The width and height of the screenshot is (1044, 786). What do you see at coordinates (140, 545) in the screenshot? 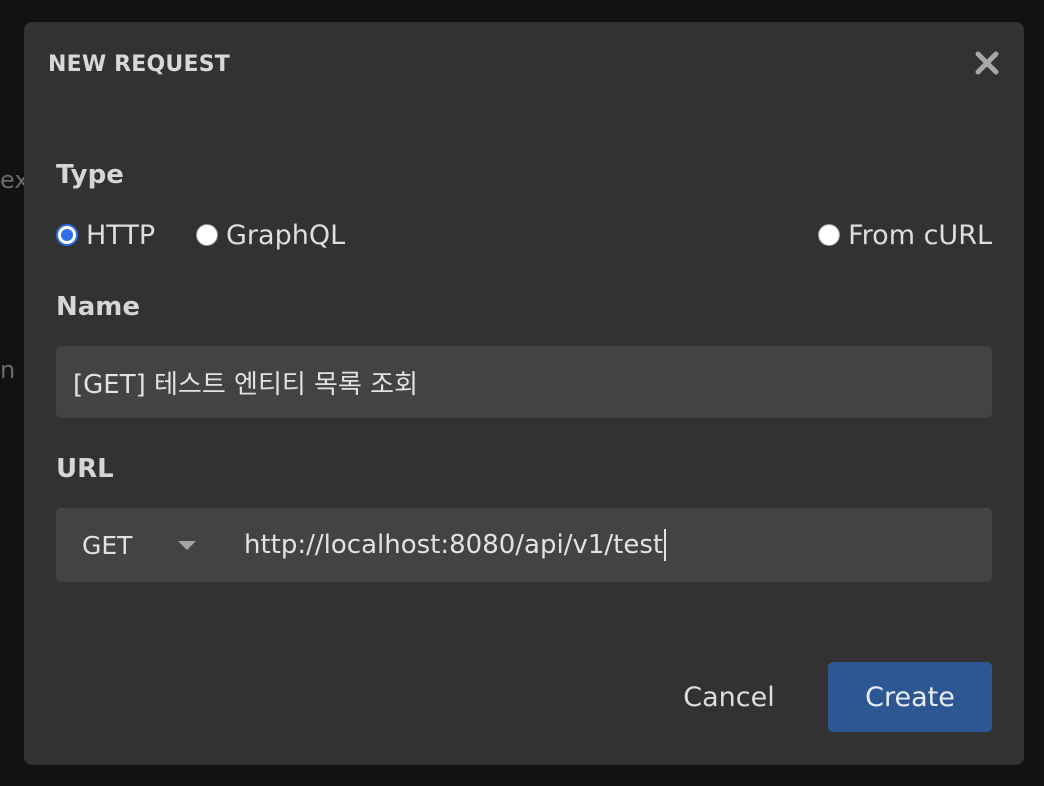
I see `method-select: GET` at bounding box center [140, 545].